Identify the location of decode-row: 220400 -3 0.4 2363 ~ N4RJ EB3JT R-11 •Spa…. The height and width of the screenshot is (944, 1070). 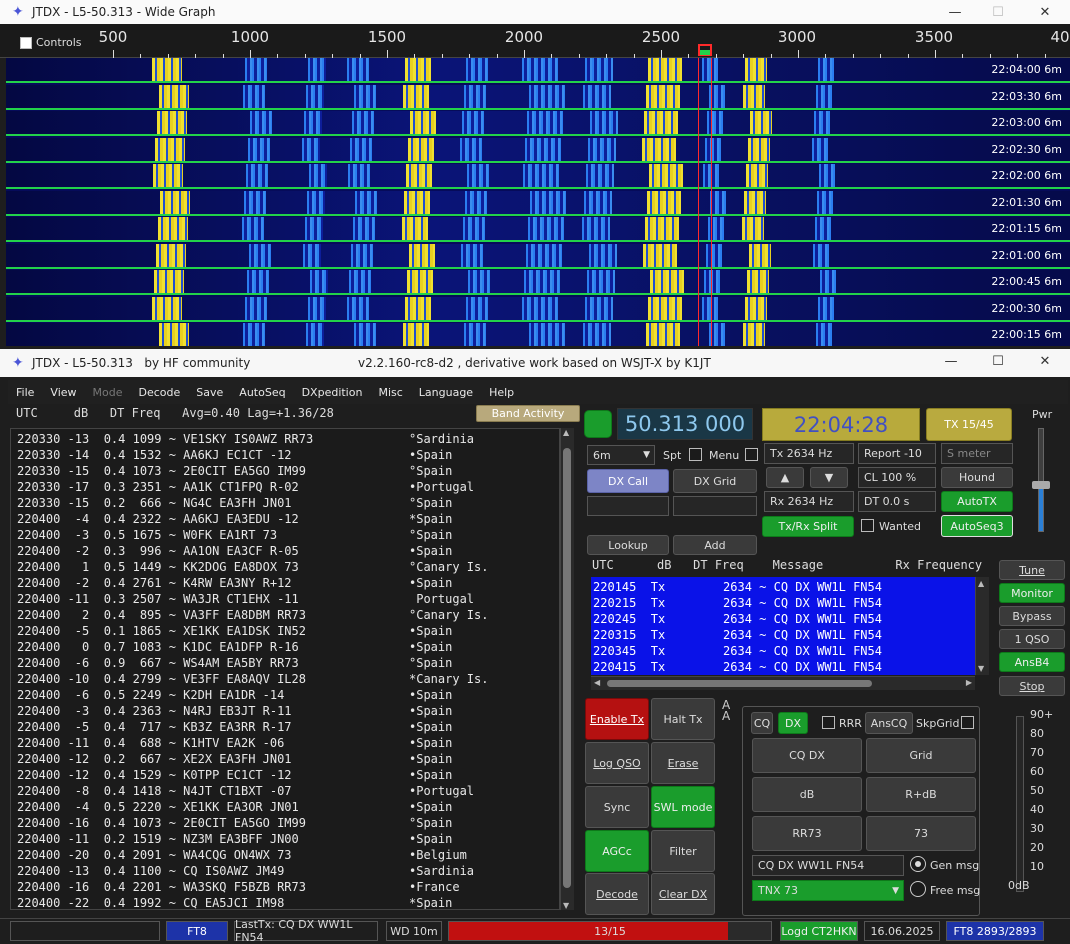
(285, 711).